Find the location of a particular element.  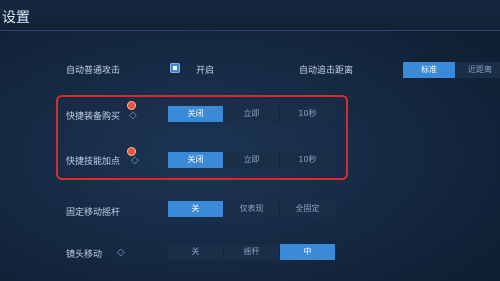

camera-move-selector: 关 摇杆 中 is located at coordinates (251, 252).